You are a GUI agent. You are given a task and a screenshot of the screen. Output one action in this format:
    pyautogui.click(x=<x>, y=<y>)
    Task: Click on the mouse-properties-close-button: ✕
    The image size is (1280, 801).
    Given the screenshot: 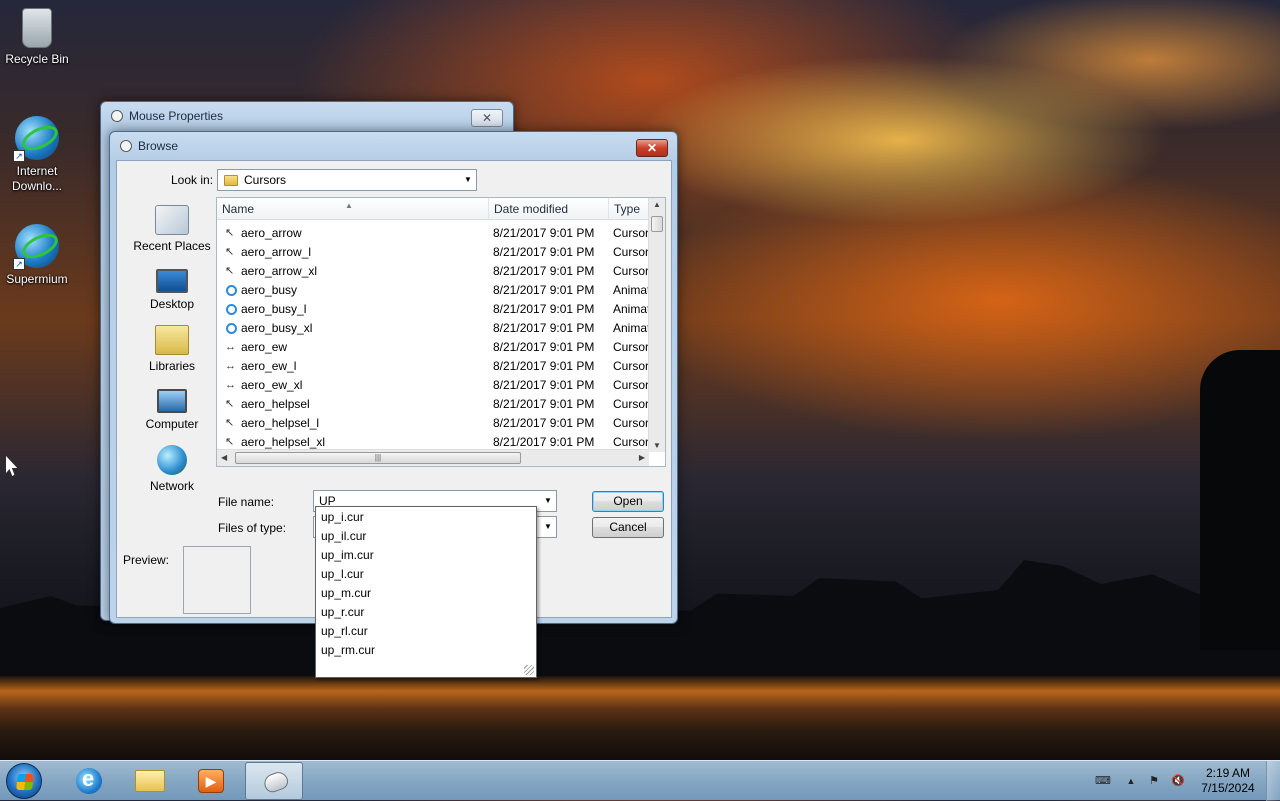 What is the action you would take?
    pyautogui.click(x=487, y=118)
    